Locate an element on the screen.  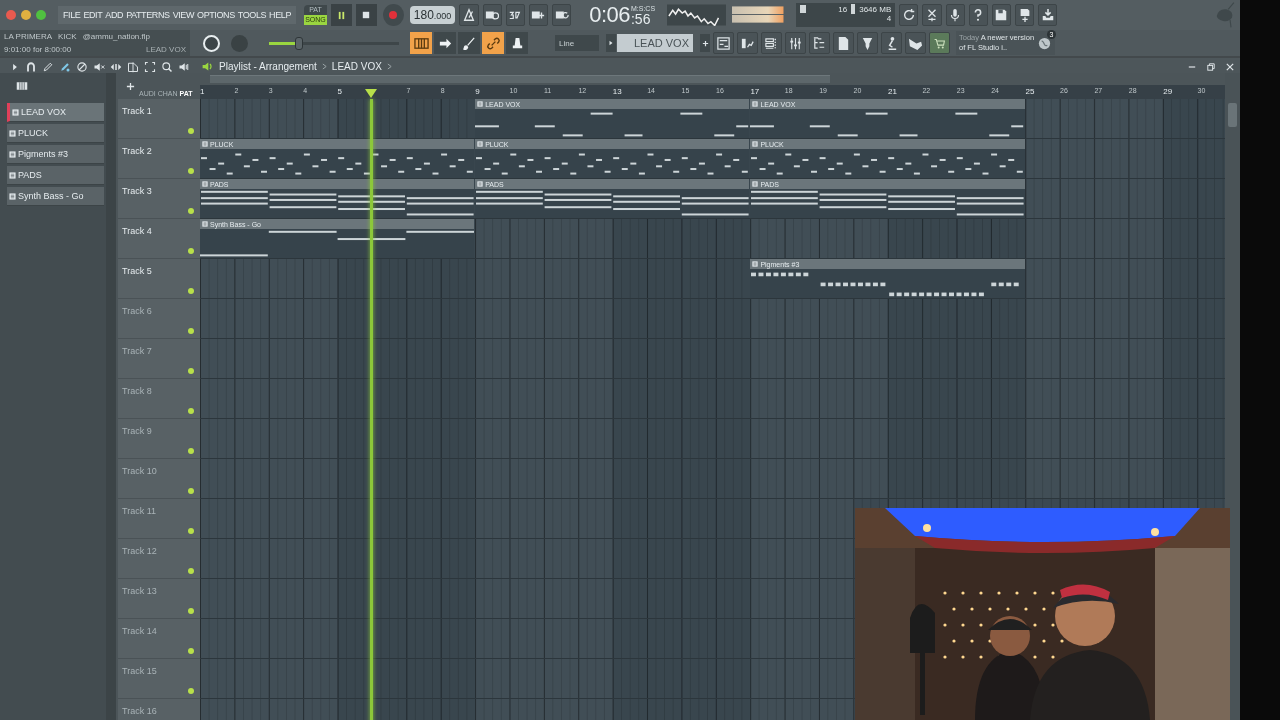
menu-item: PATTERNS is located at coordinates (148, 15).